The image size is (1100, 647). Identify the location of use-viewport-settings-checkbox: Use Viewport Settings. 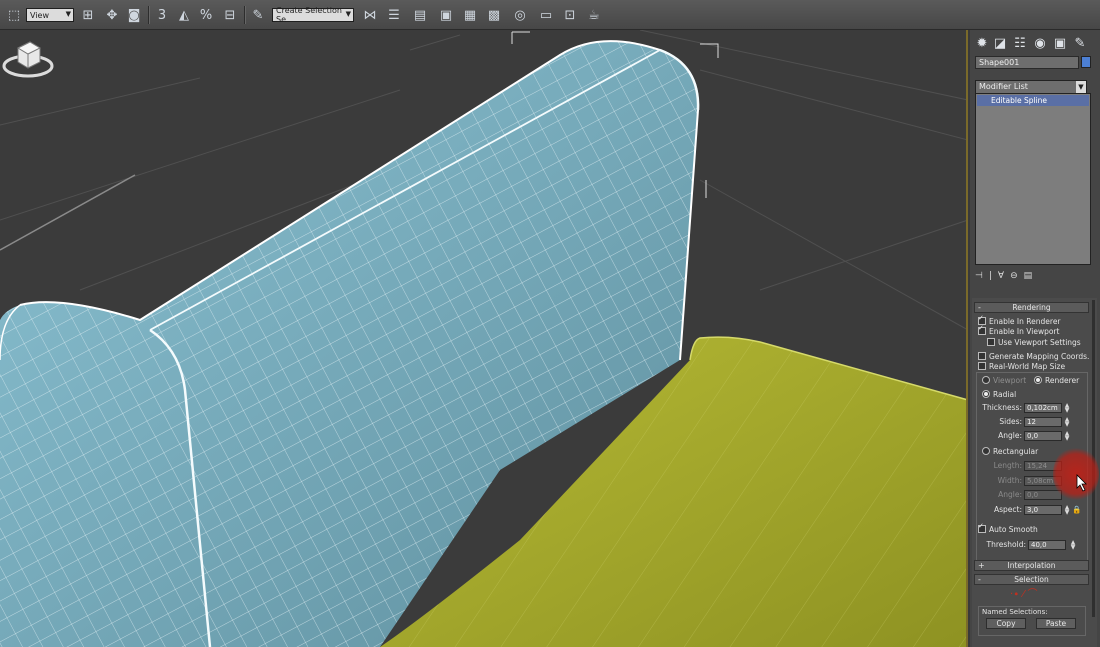
(1034, 342).